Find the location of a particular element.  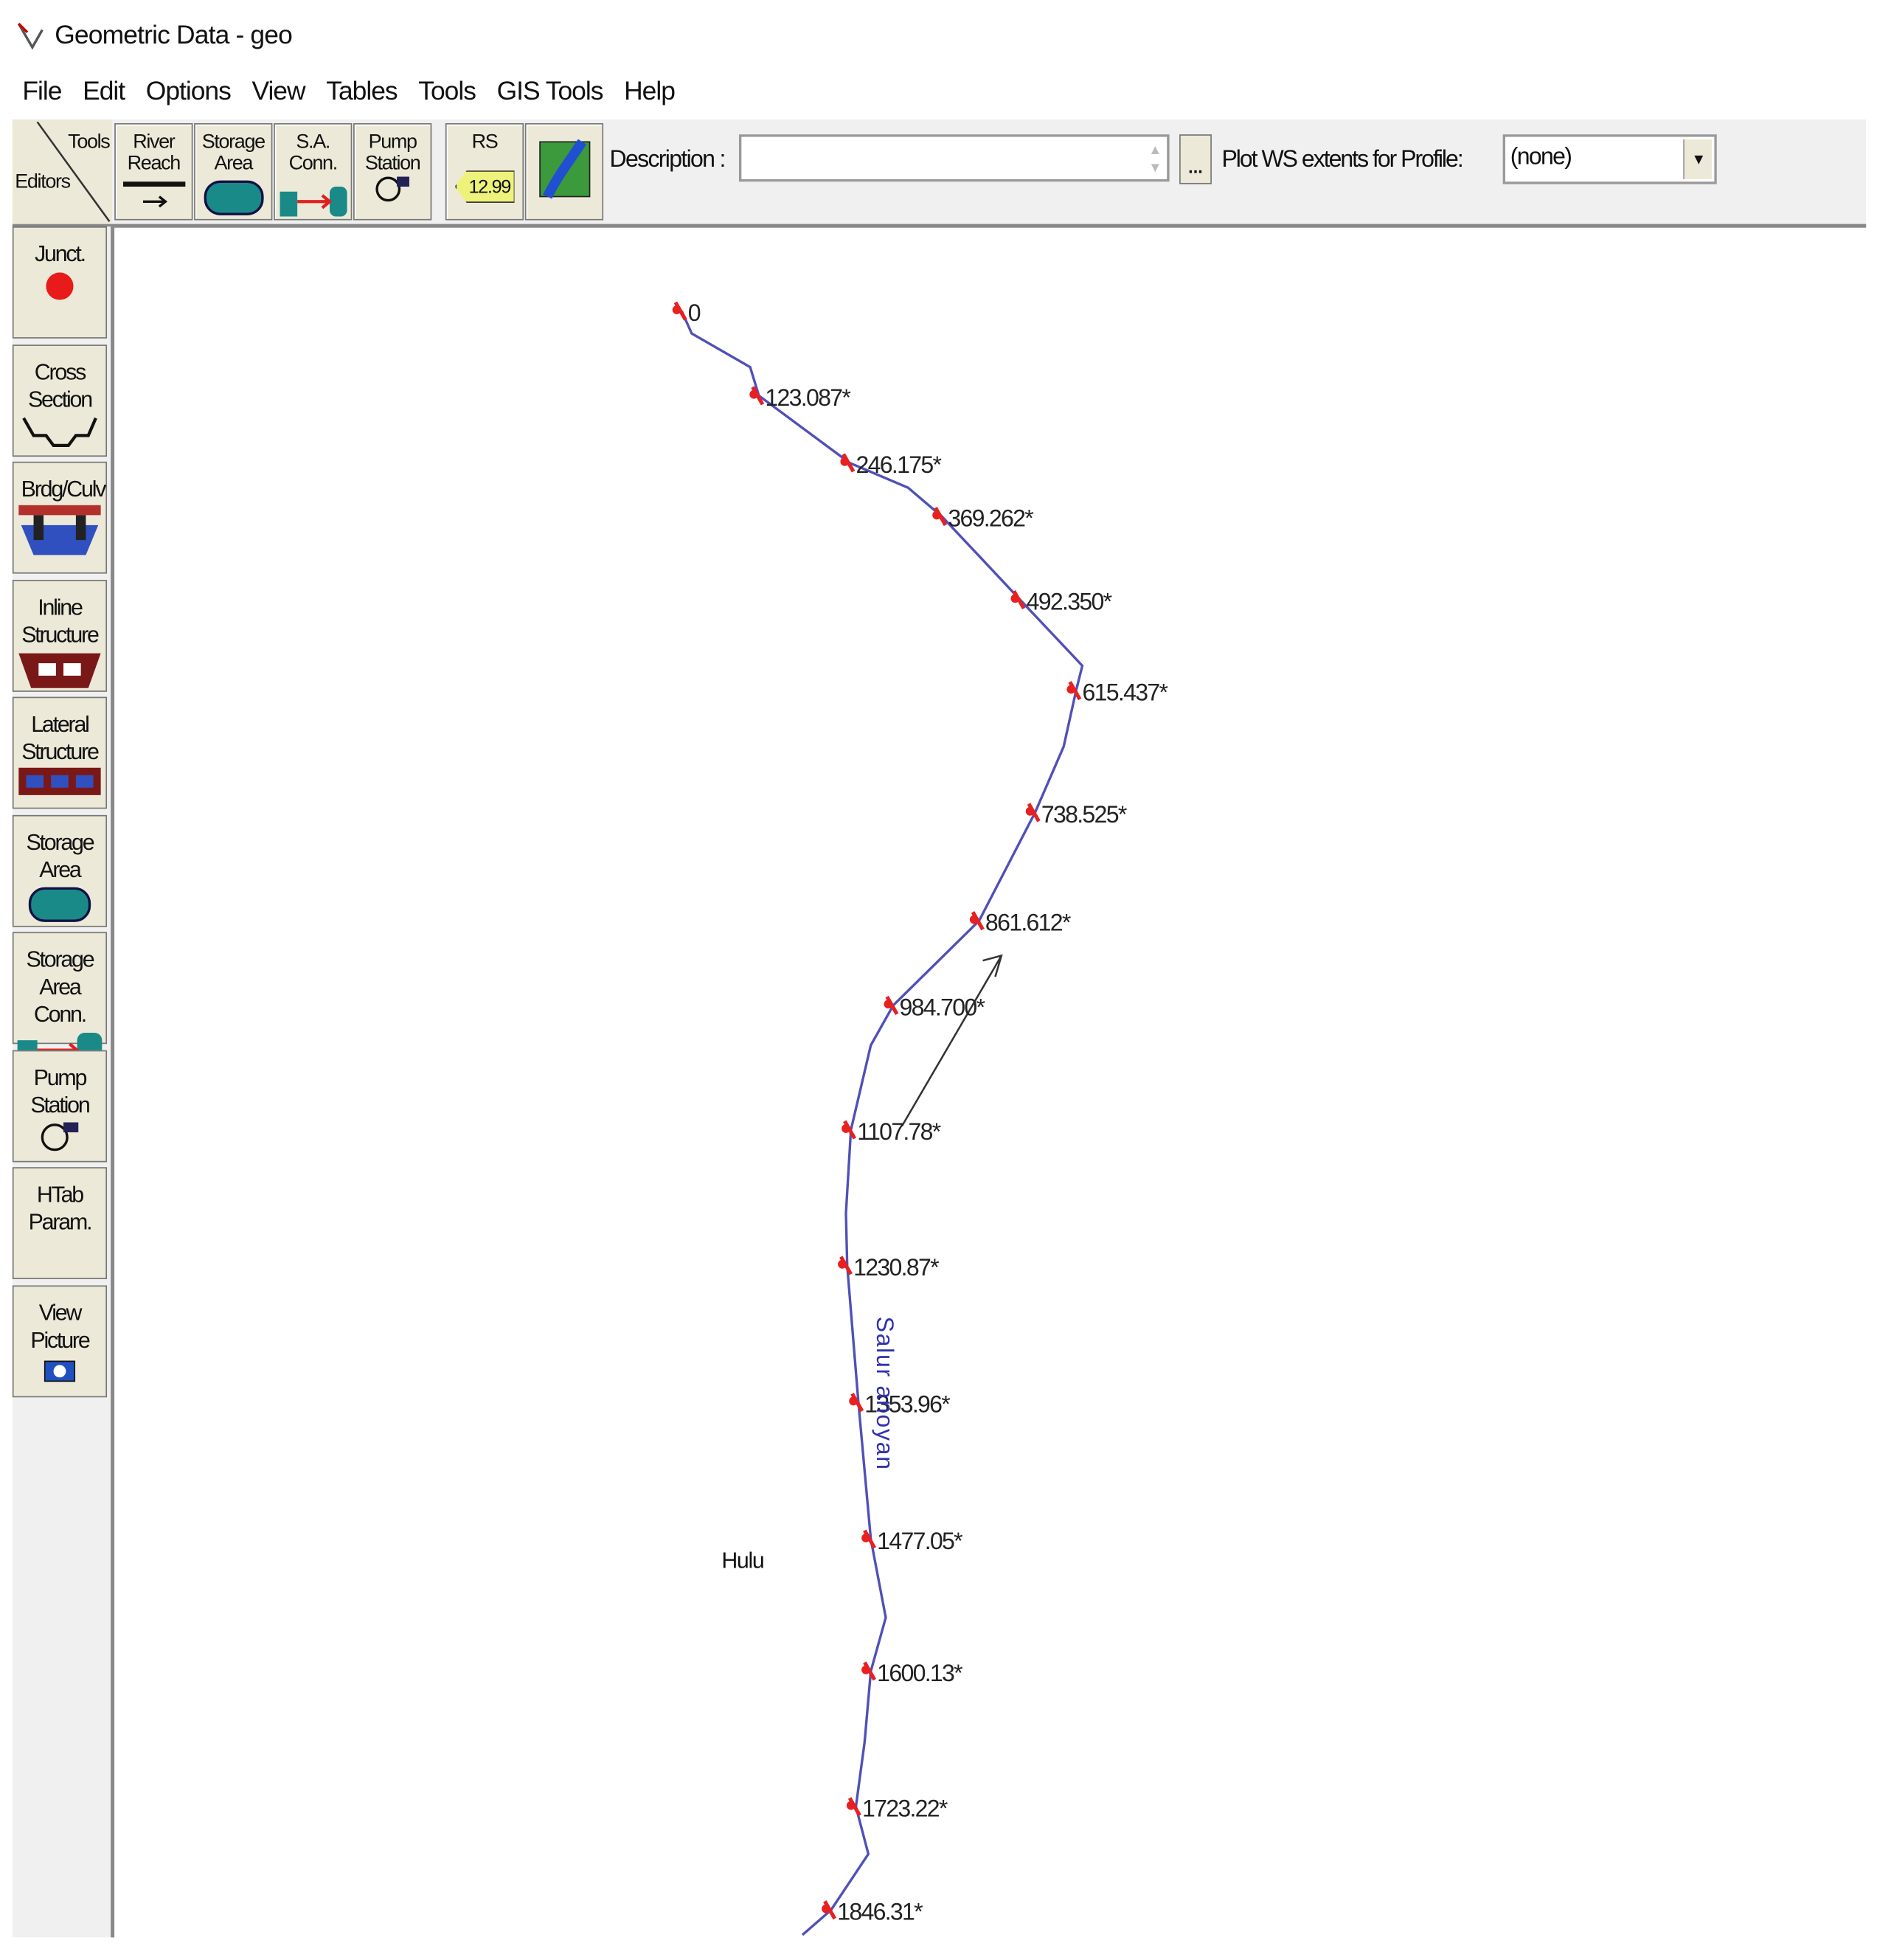

rs-tag-icon: 12.99 is located at coordinates (485, 187).